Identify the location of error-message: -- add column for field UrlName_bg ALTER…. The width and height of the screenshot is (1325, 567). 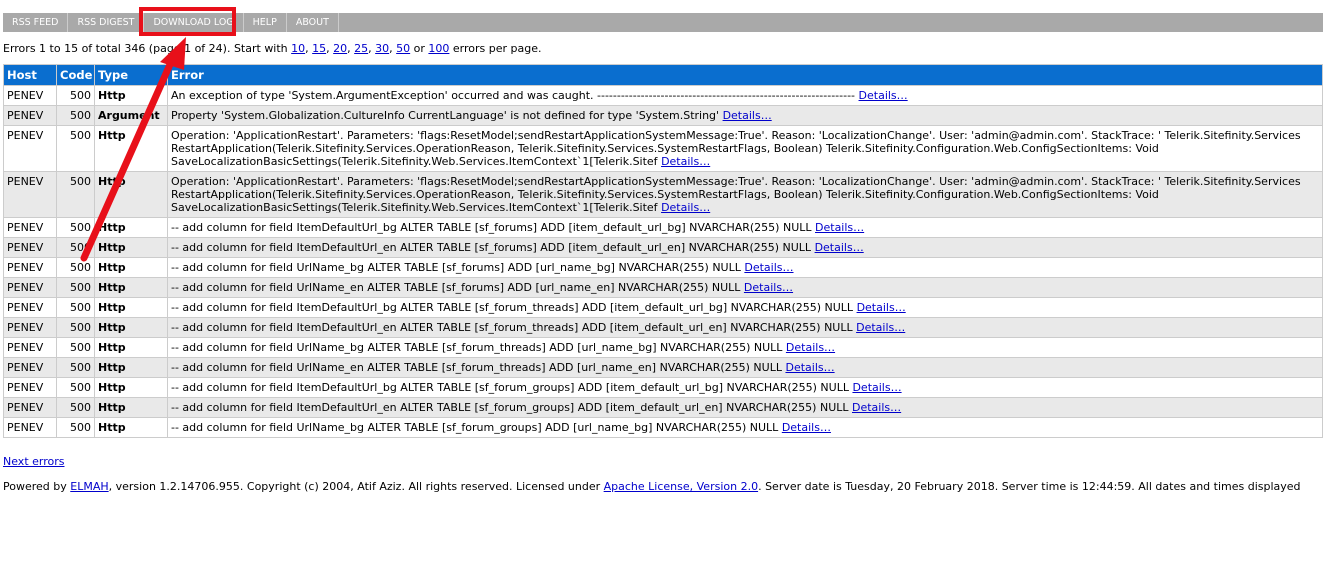
(475, 427).